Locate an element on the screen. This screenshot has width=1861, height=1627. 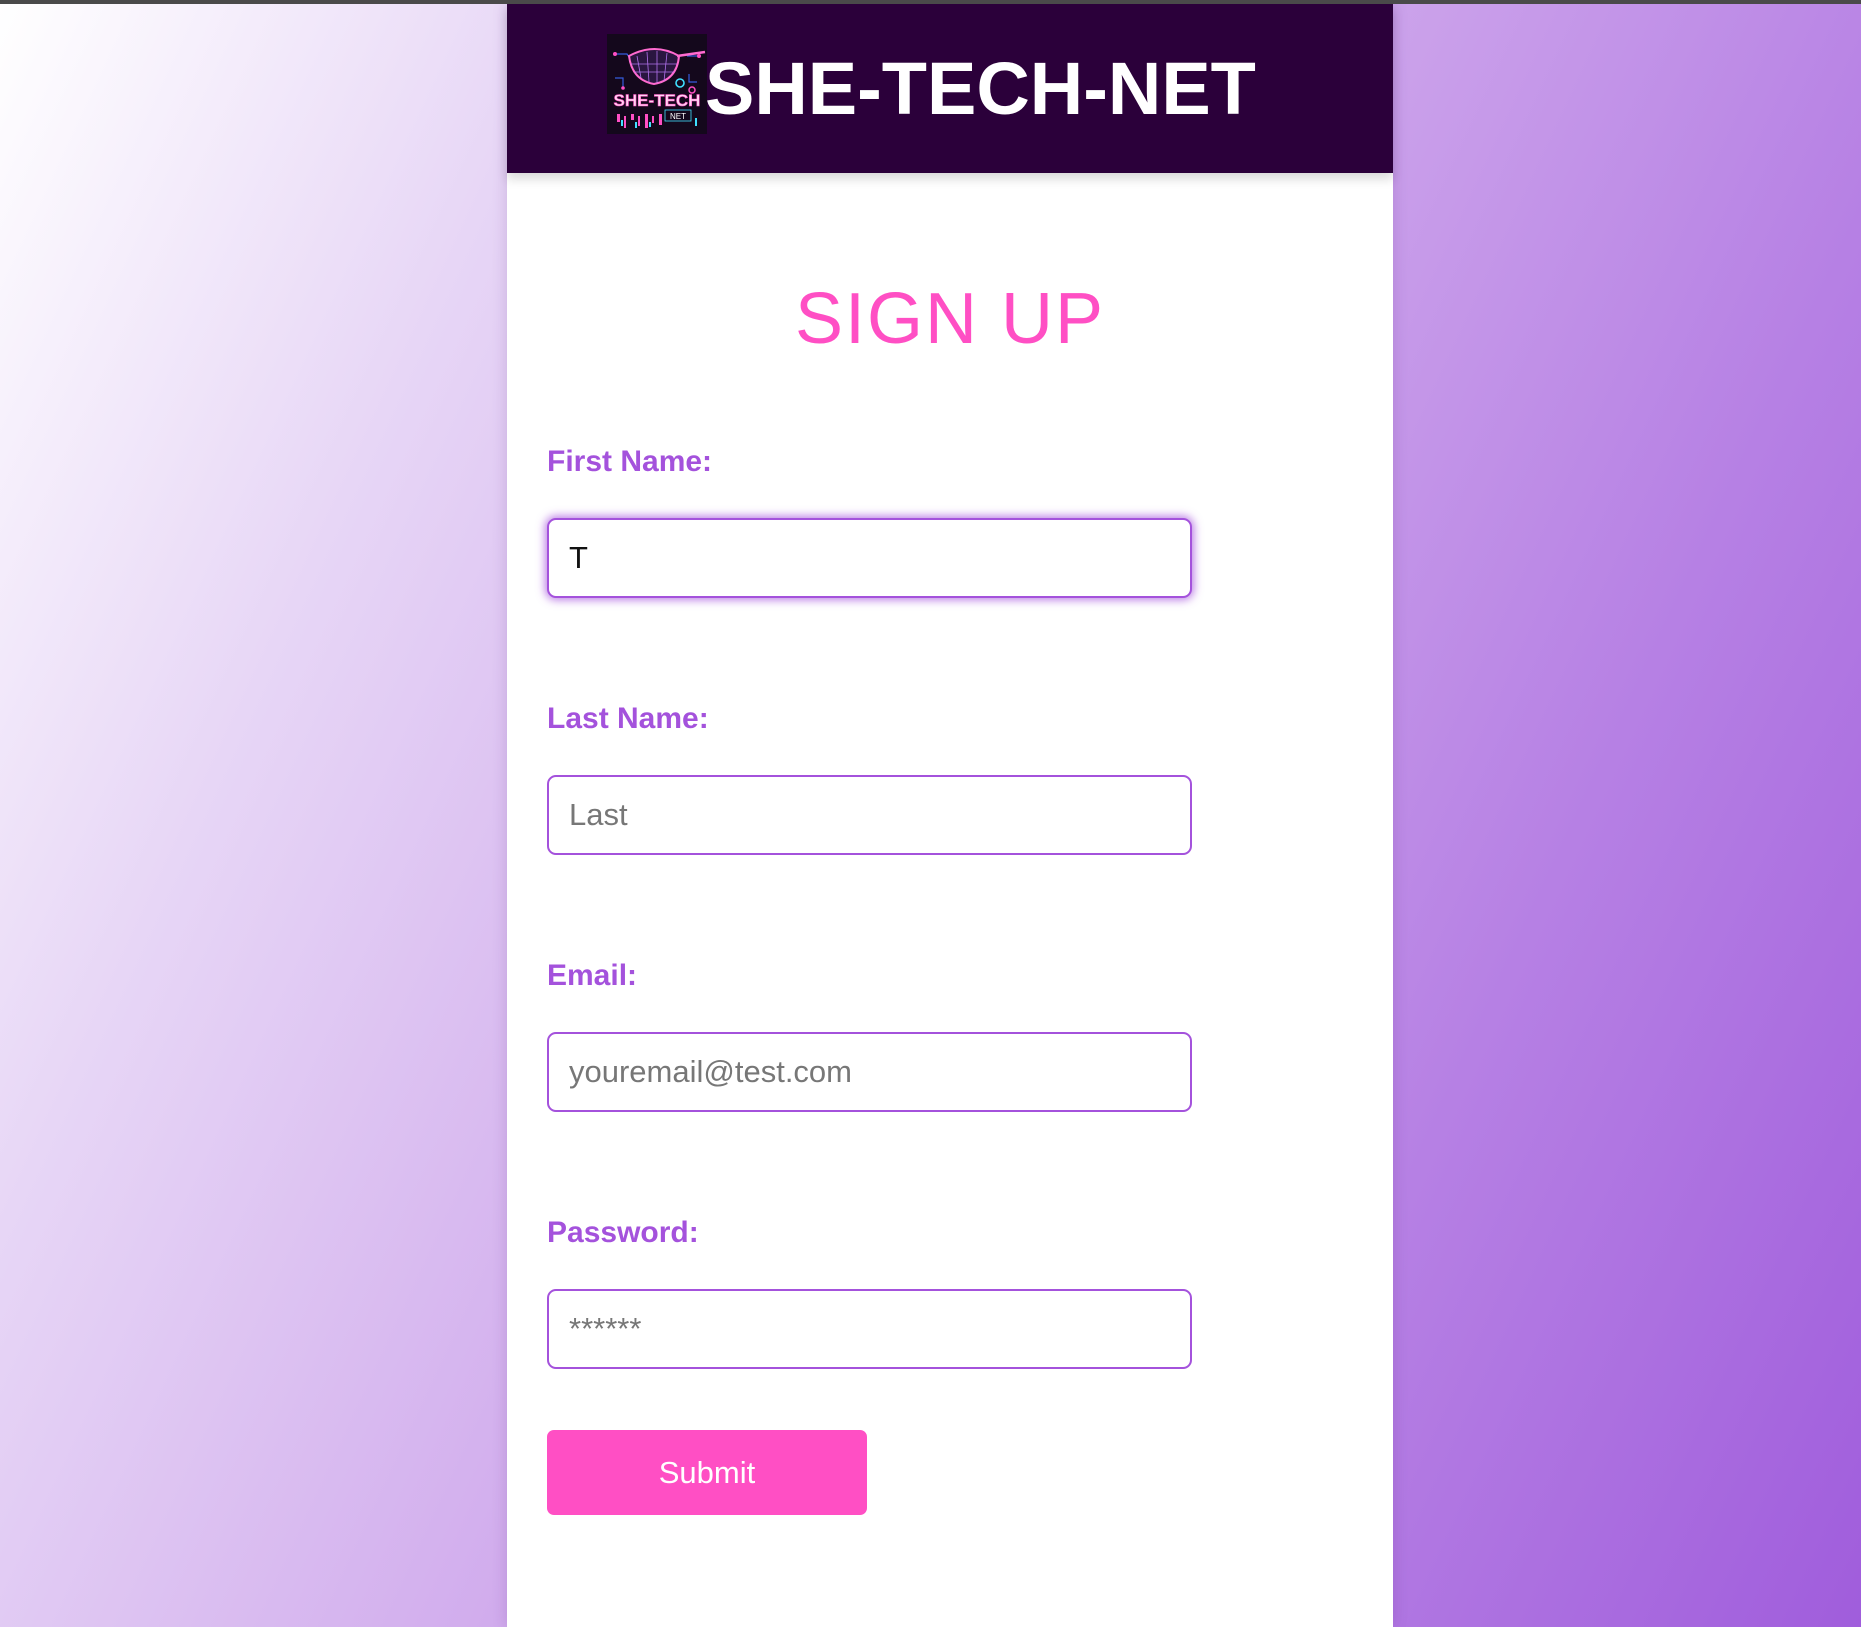
submit-button: Submit is located at coordinates (707, 1472).